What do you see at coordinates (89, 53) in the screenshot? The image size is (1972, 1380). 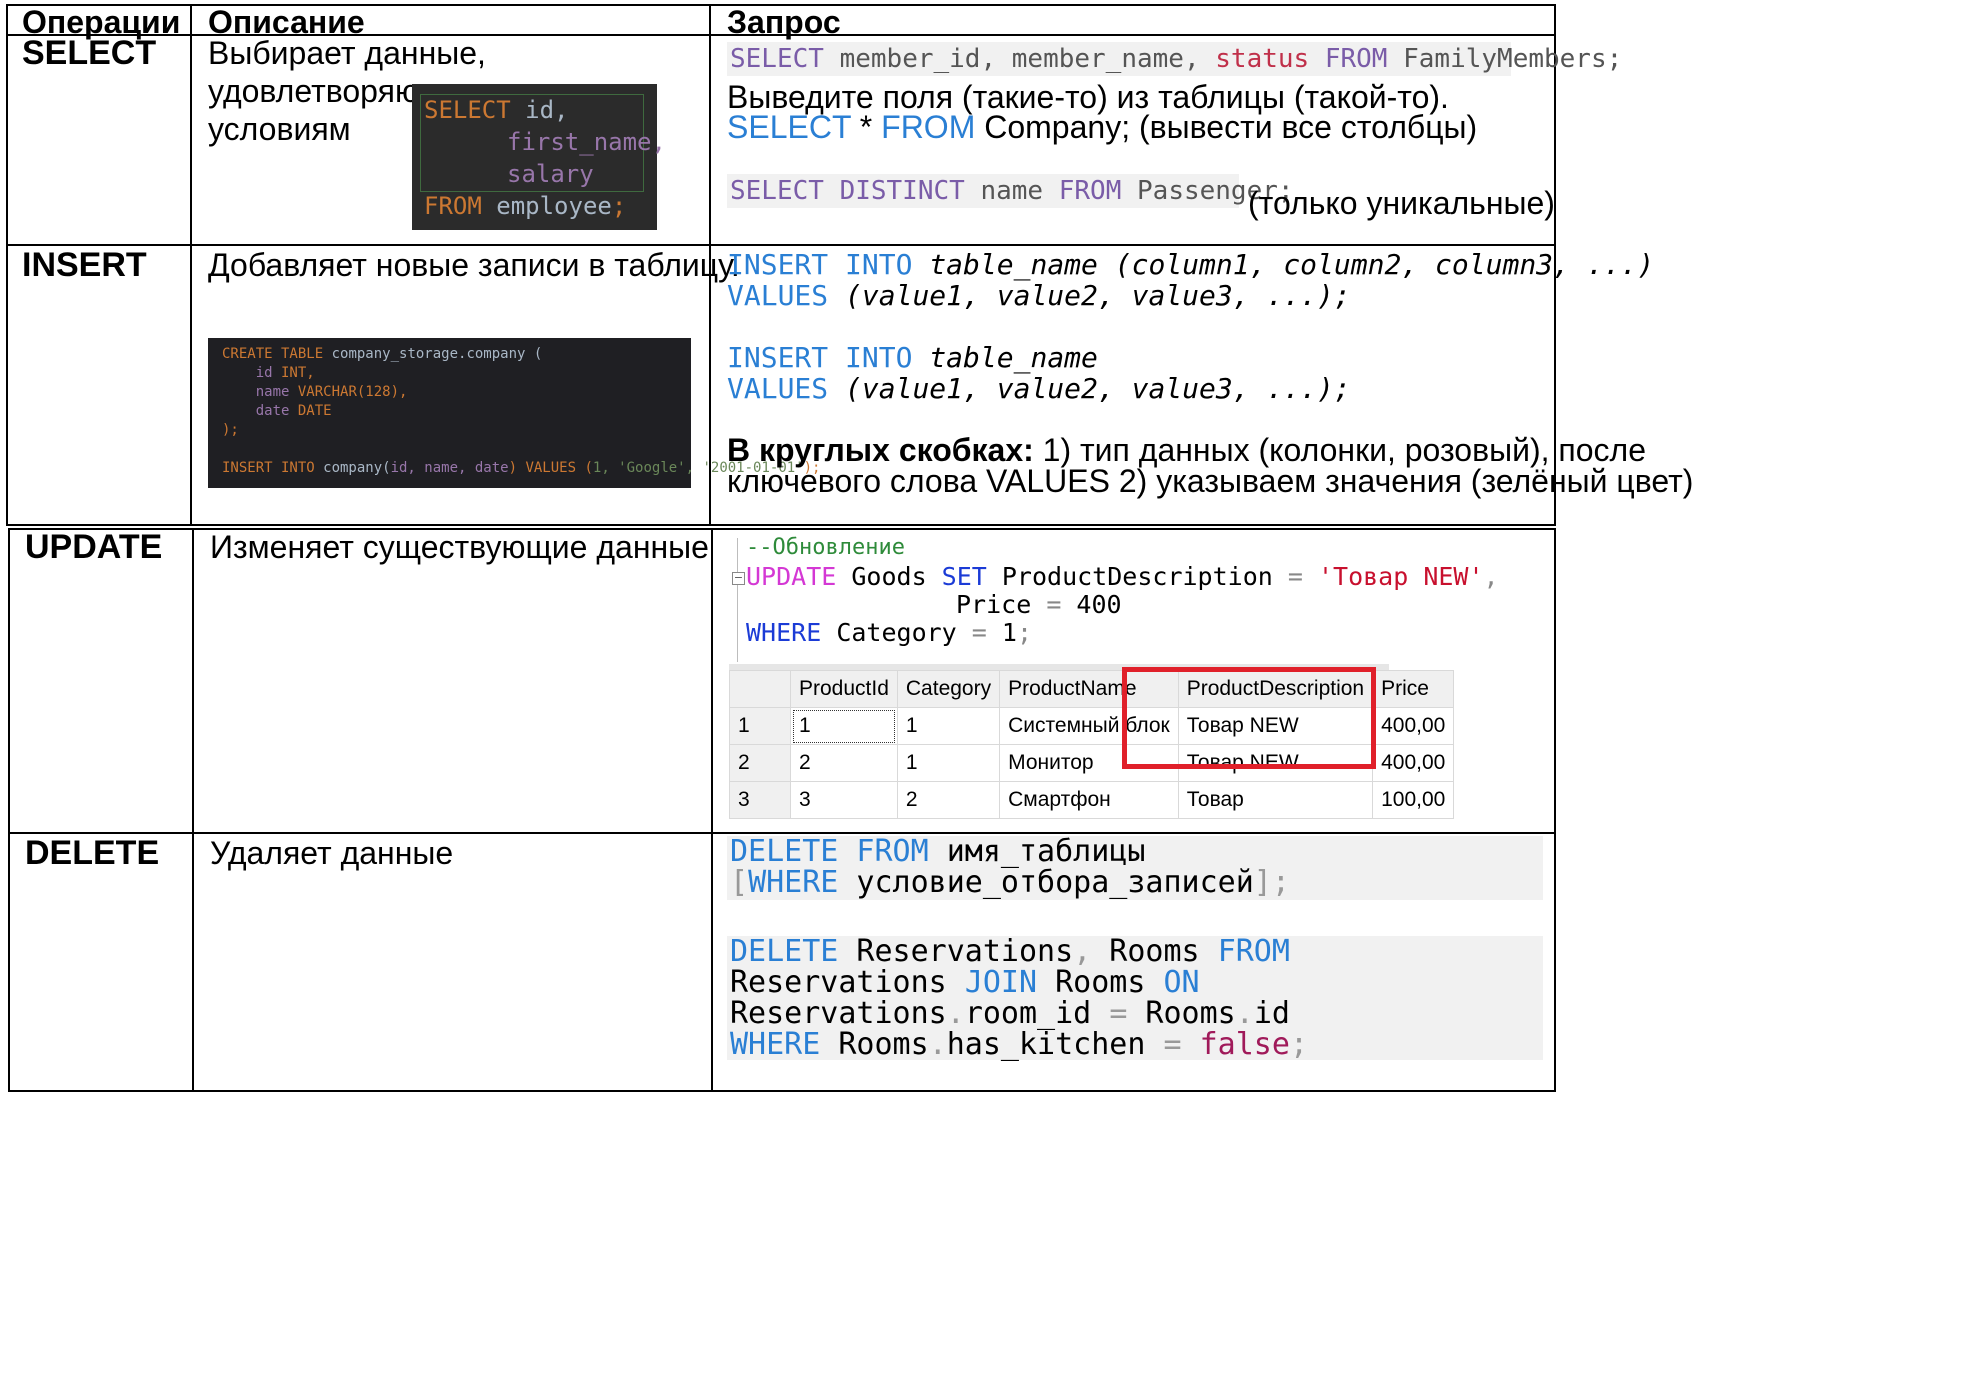 I see `select-operation: SELECT` at bounding box center [89, 53].